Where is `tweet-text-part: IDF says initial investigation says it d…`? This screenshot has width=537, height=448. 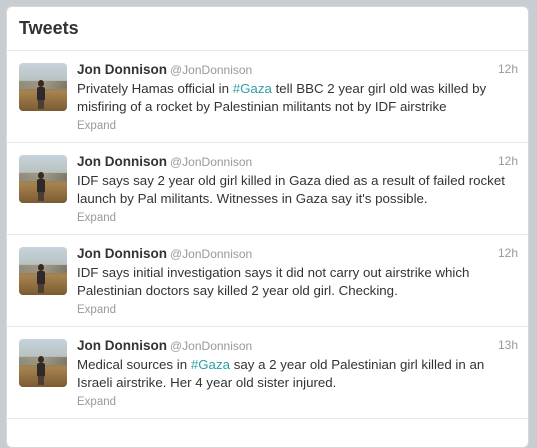
tweet-text-part: IDF says initial investigation says it d… is located at coordinates (273, 281).